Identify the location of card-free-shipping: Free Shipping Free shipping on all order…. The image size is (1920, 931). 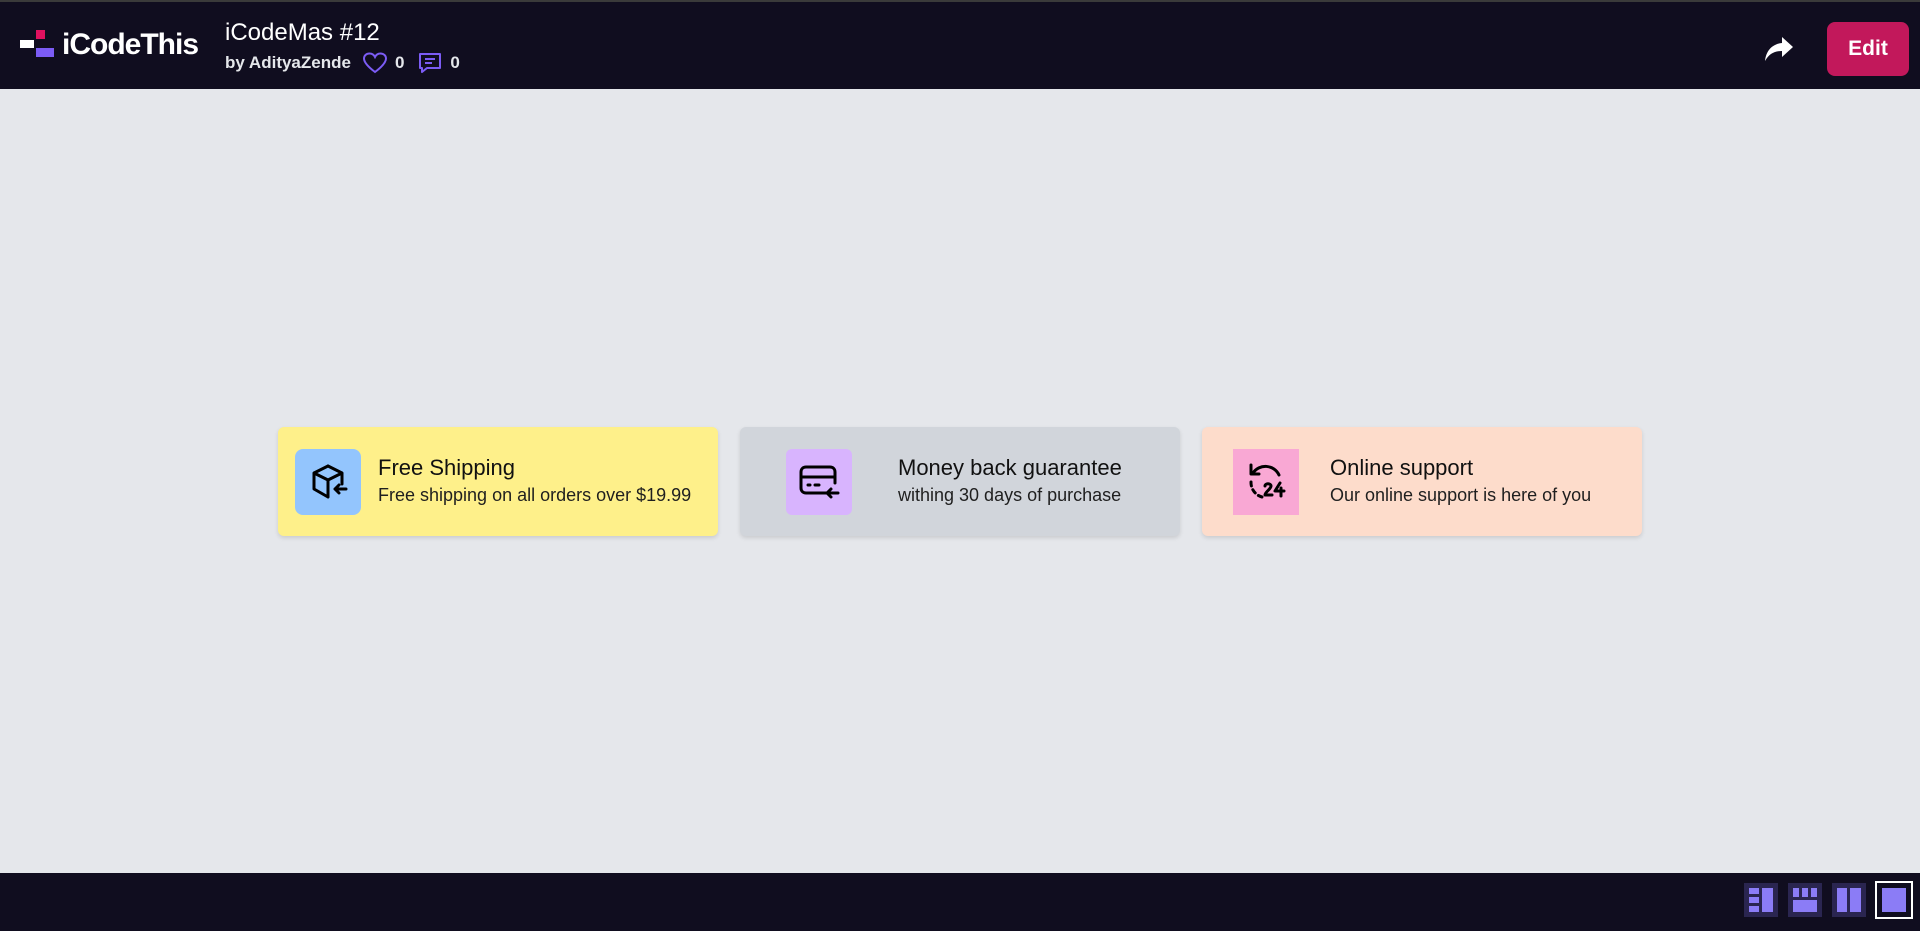
(498, 481).